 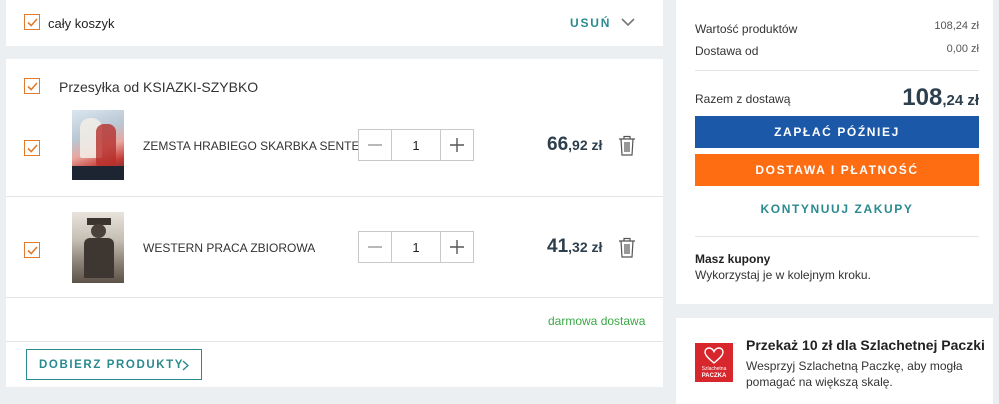 I want to click on item-price: 66,92 zł, so click(x=575, y=144).